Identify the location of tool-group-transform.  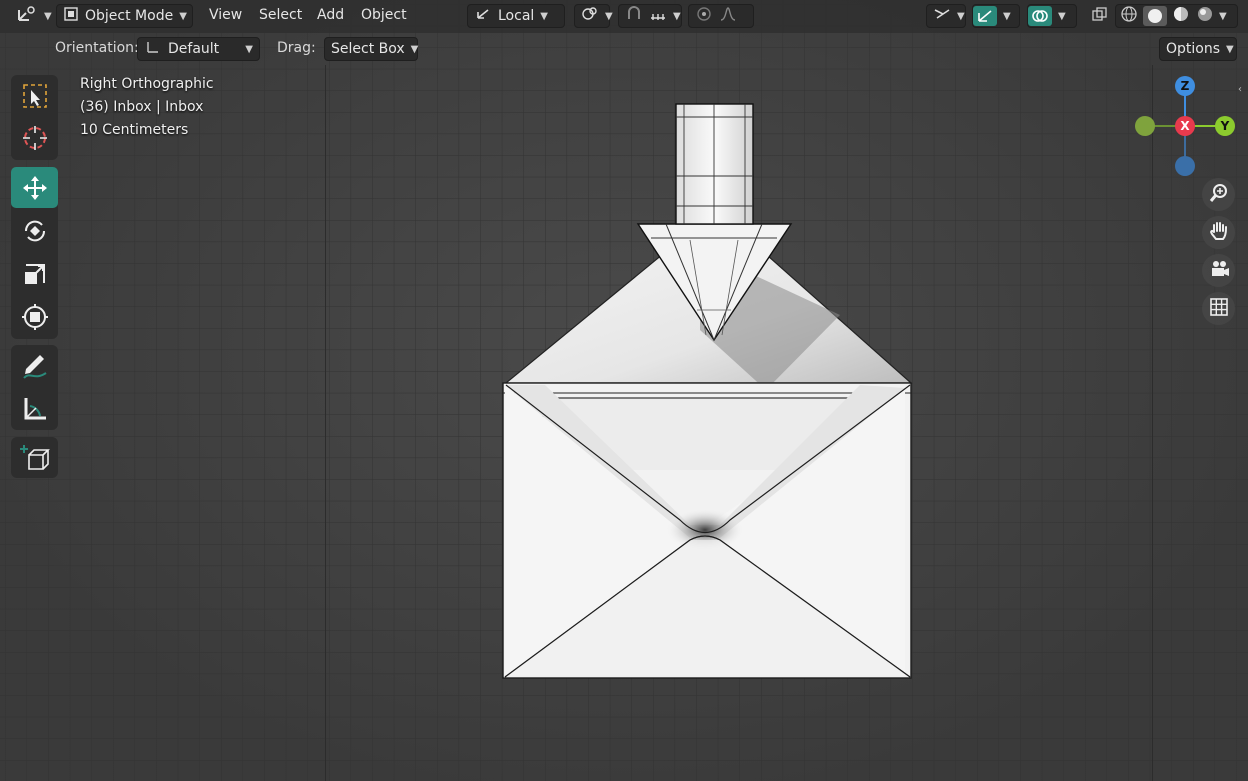
(34, 253).